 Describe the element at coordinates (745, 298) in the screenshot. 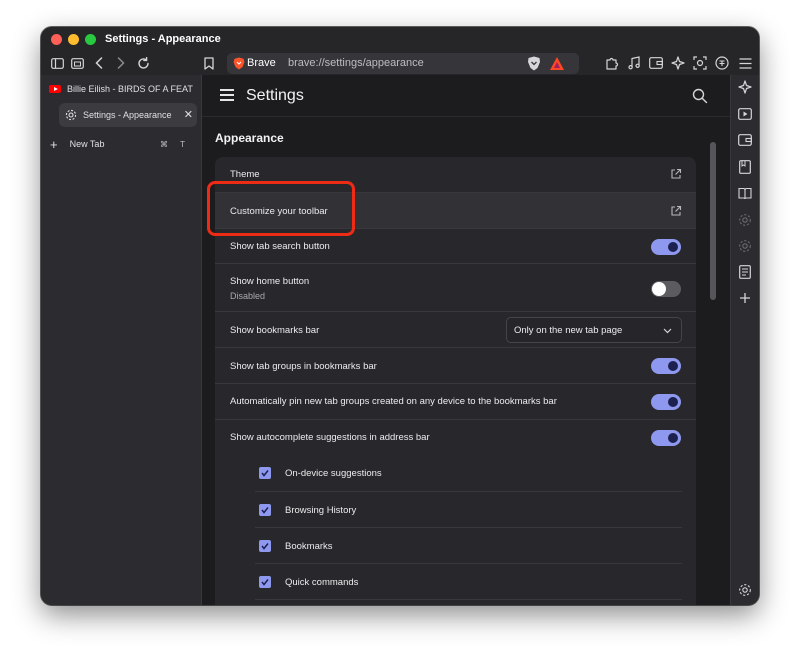

I see `add-icon` at that location.